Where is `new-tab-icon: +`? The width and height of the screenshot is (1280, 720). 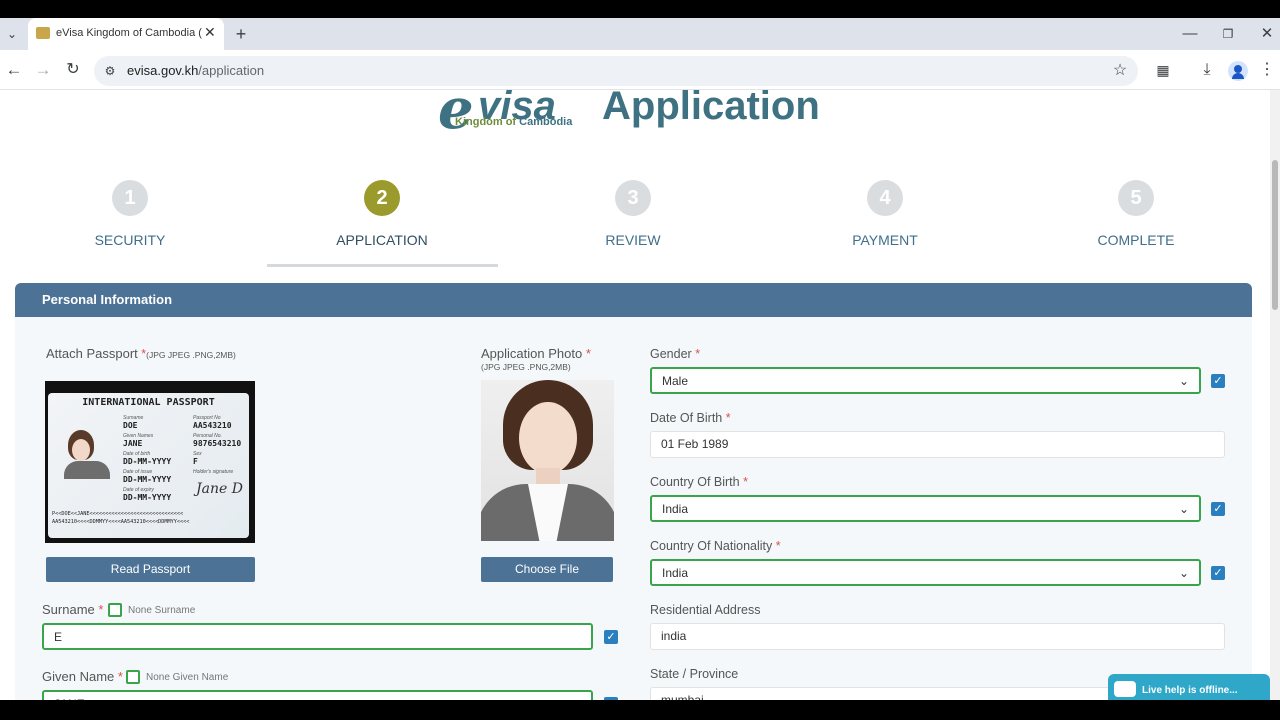 new-tab-icon: + is located at coordinates (241, 34).